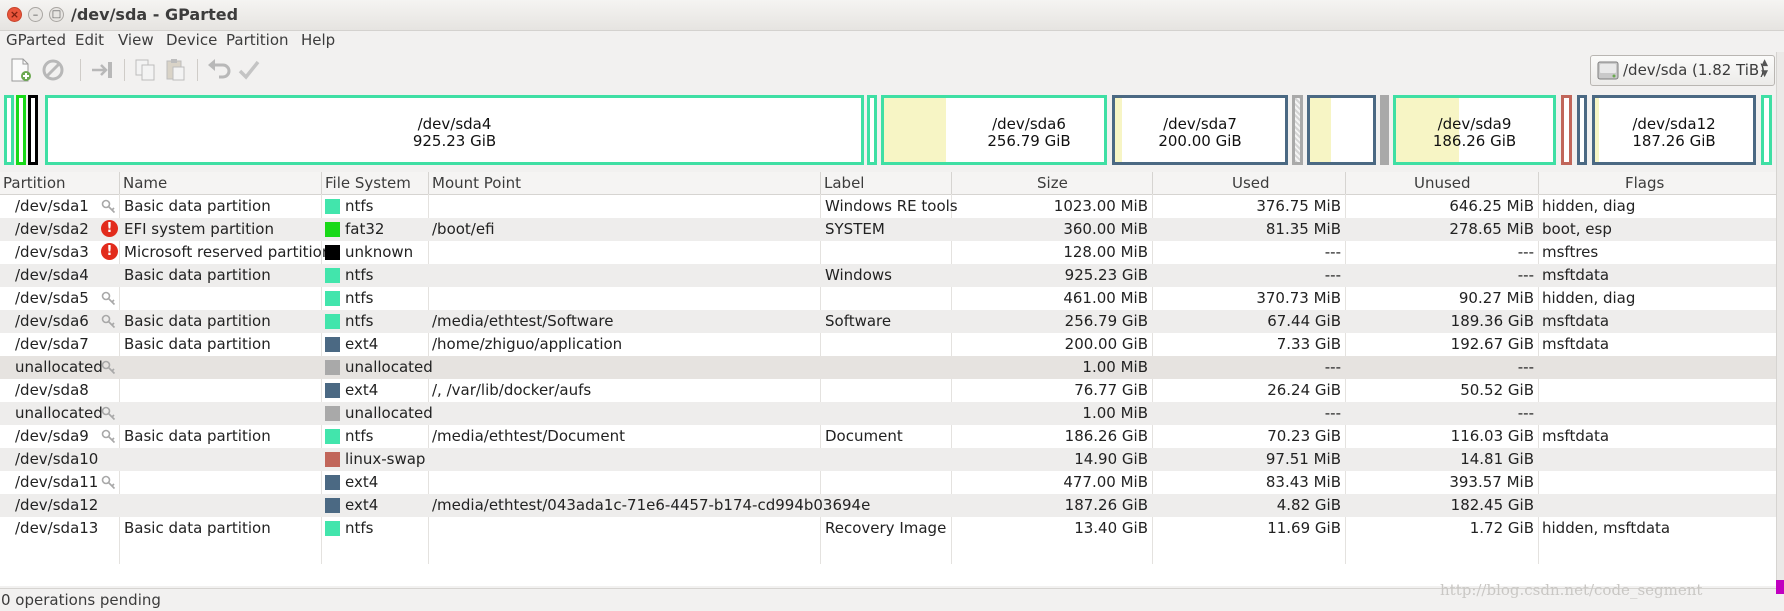  Describe the element at coordinates (527, 344) in the screenshot. I see `cell-mount-point: /home/zhiguo/application` at that location.